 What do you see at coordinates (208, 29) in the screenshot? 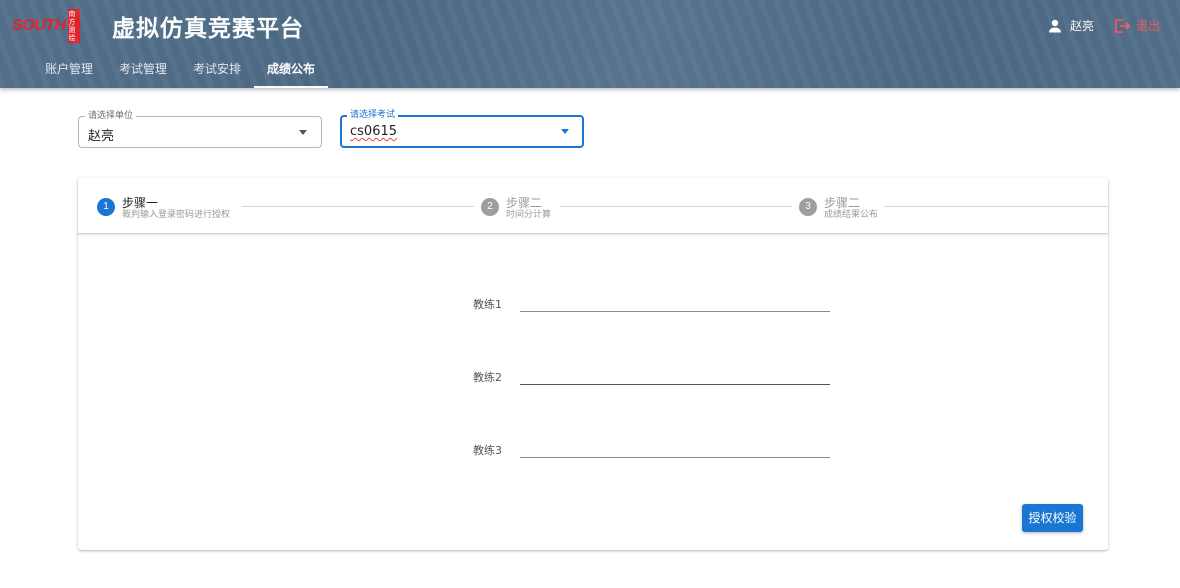
I see `app-title: 虚拟仿真竞赛平台` at bounding box center [208, 29].